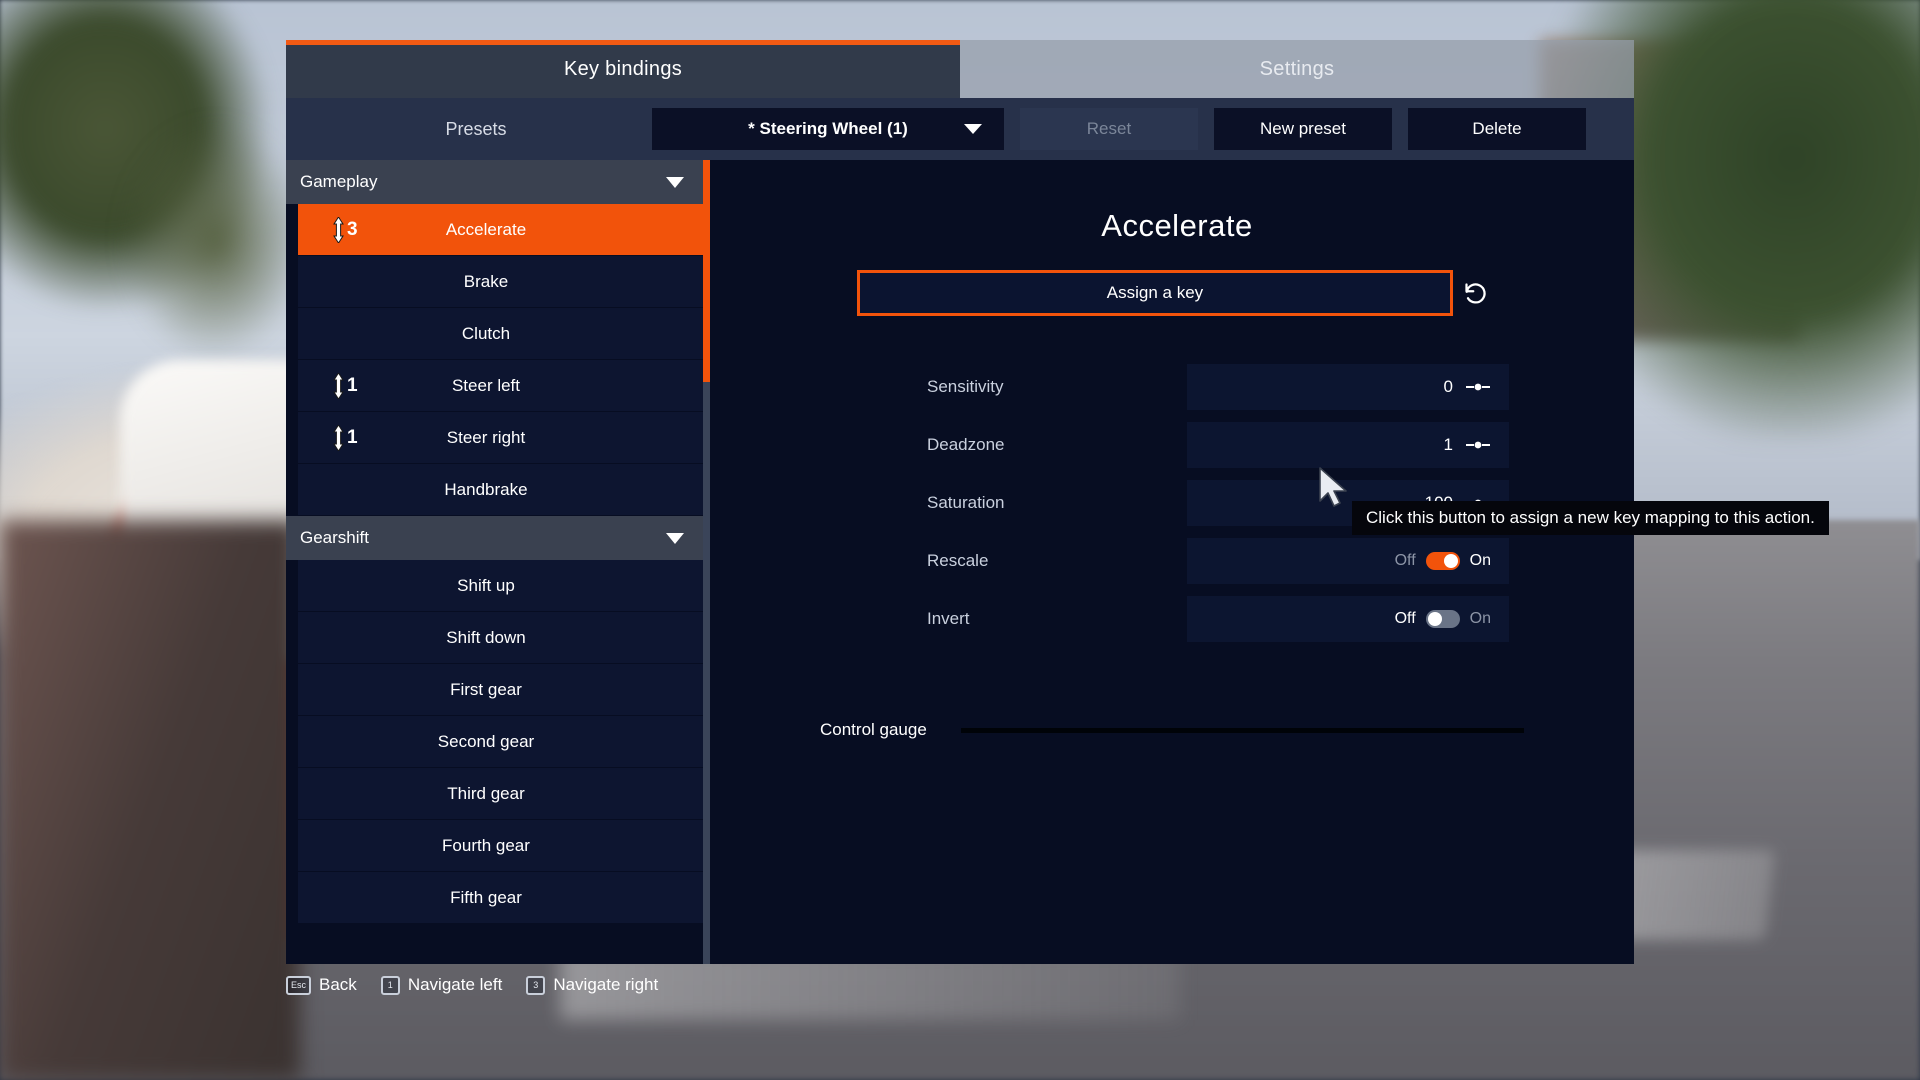 This screenshot has height=1080, width=1920. What do you see at coordinates (536, 985) in the screenshot?
I see `key-3-icon: 3` at bounding box center [536, 985].